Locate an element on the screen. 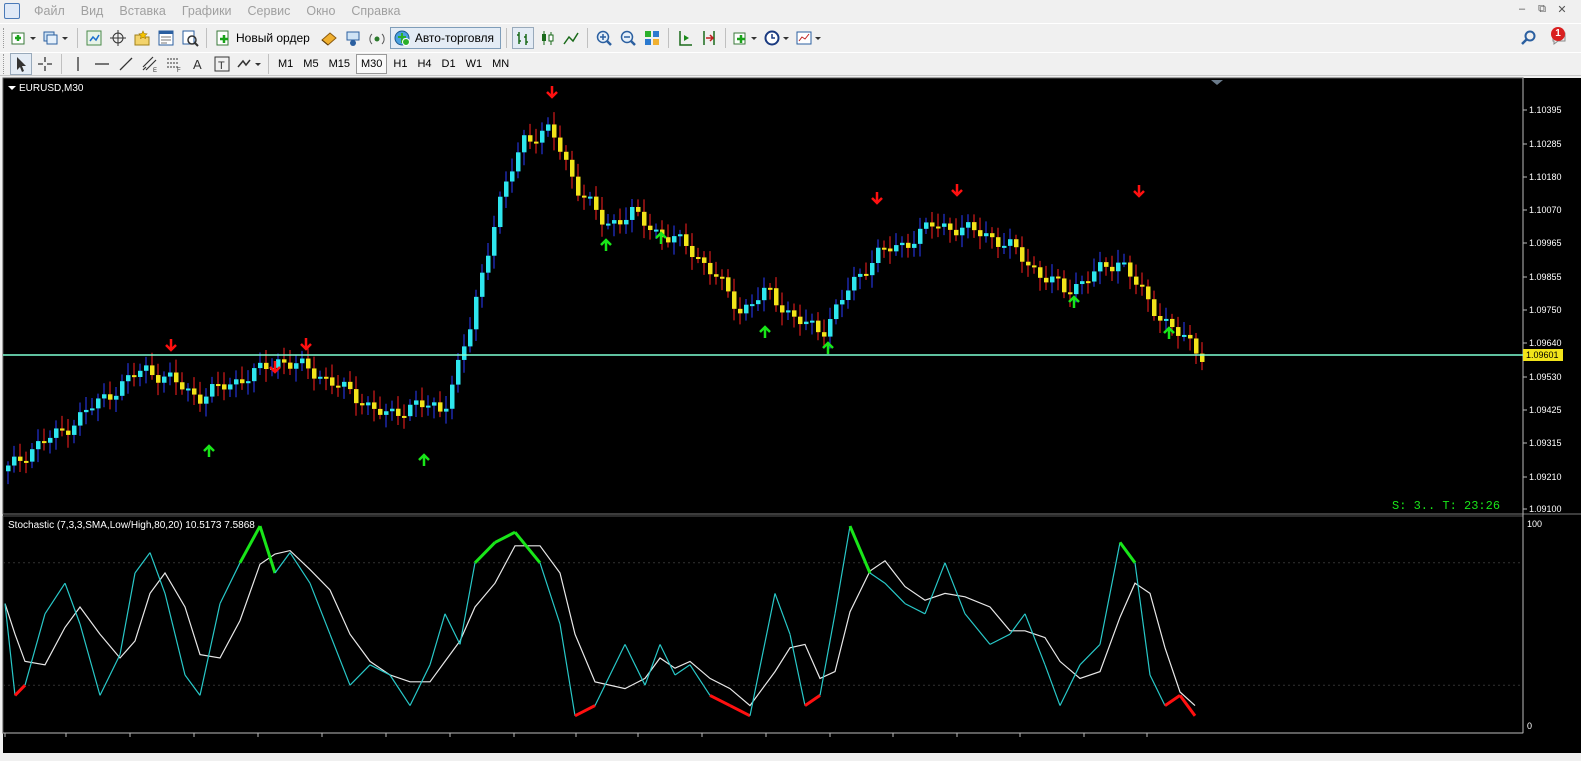  time-axis-label: 8 Aug 06:00 is located at coordinates (1108, 743).